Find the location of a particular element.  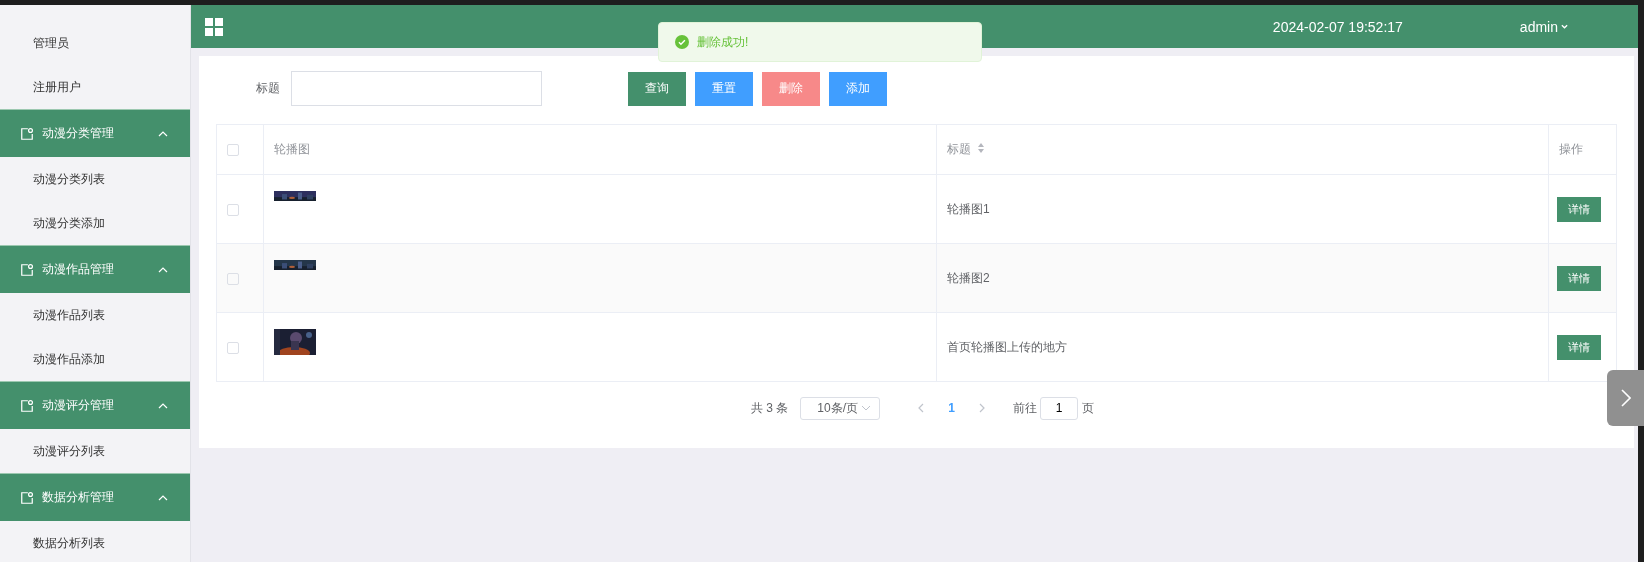

datetime: 2024-02-07 19:52:17 is located at coordinates (1337, 26).